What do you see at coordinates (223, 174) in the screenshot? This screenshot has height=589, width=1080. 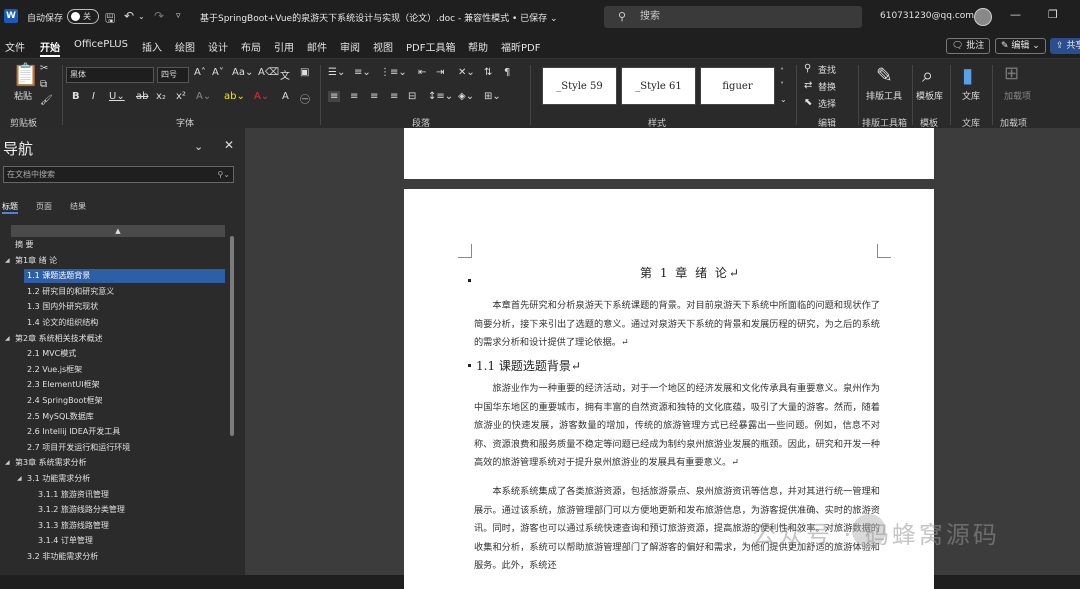 I see `search-icon: ⚲⌄` at bounding box center [223, 174].